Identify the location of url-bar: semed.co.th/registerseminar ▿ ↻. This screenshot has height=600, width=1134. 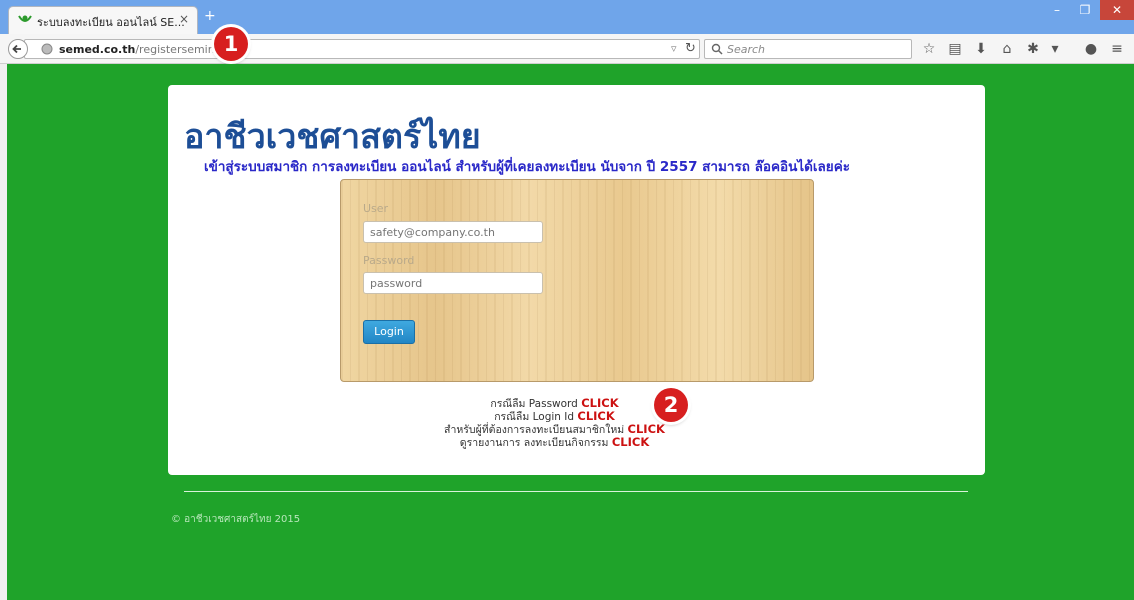
(362, 49).